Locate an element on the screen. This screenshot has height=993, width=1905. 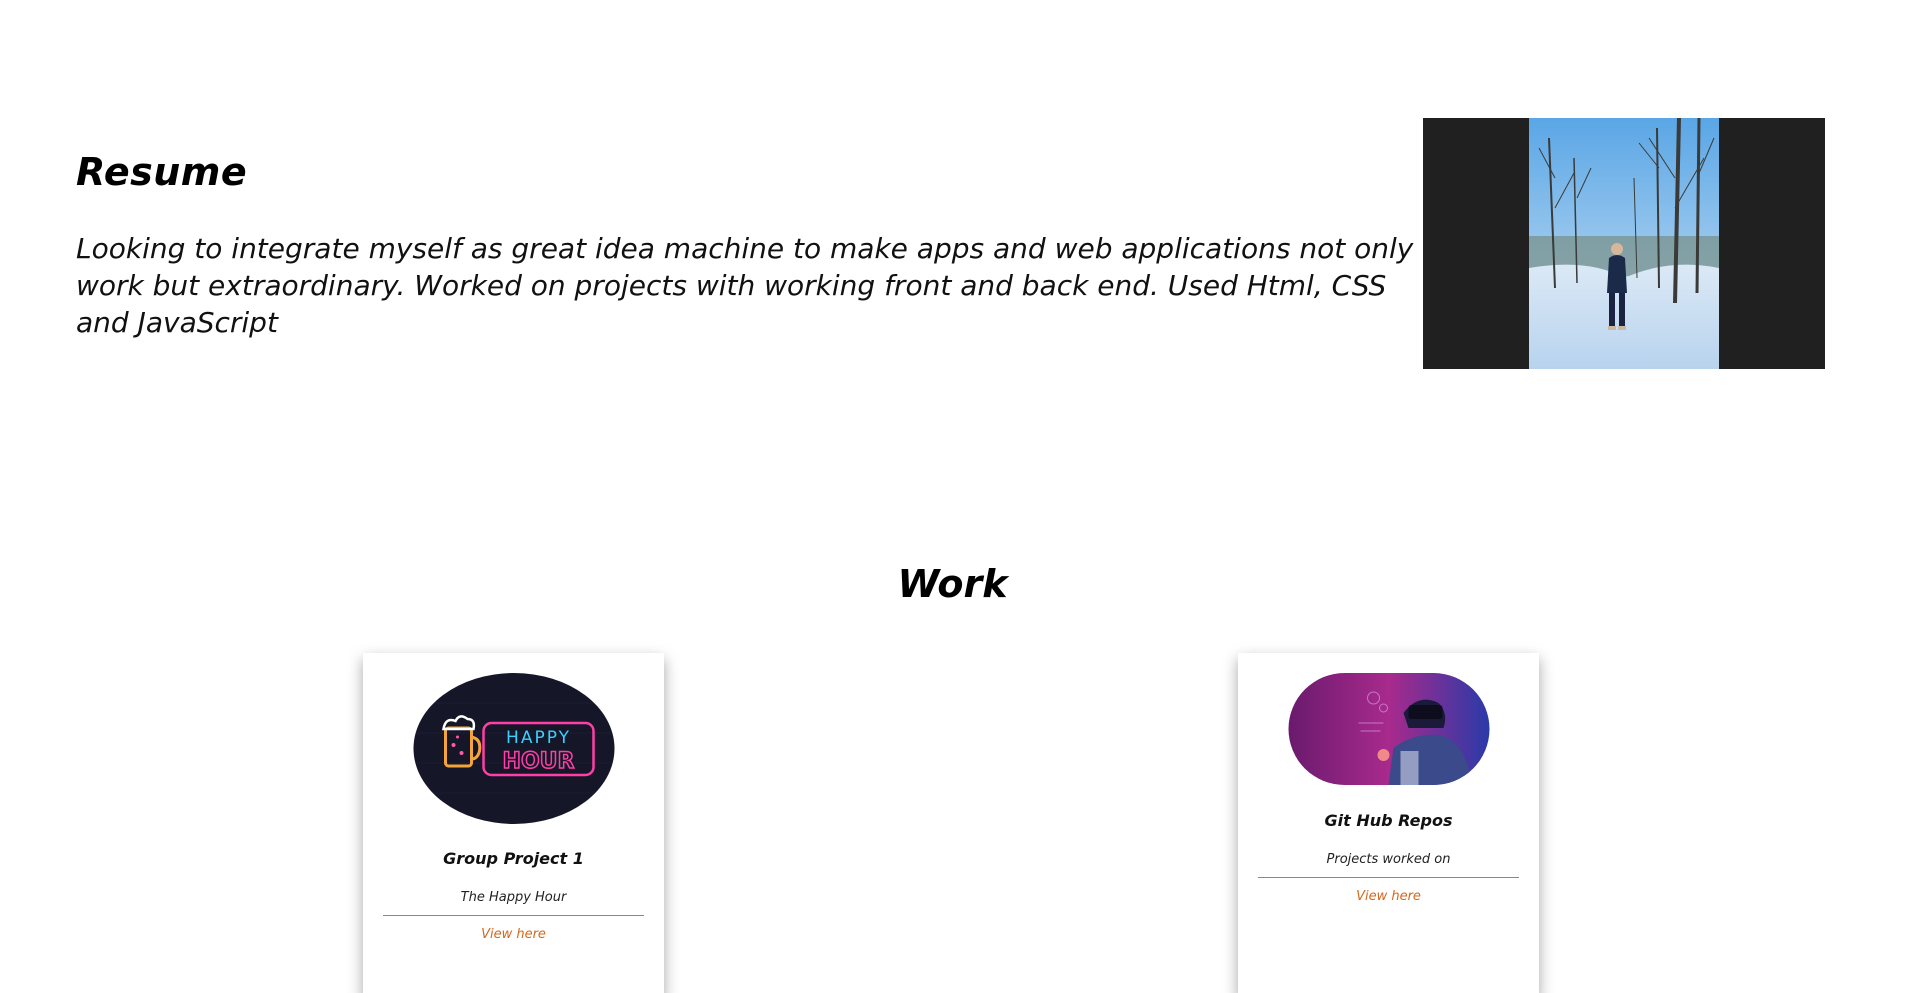
profile-photo-frame is located at coordinates (1624, 243).